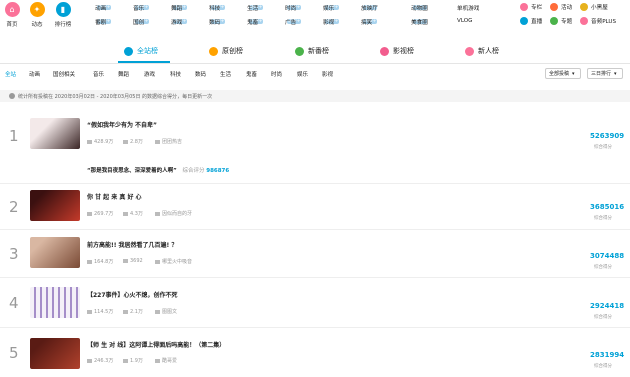  What do you see at coordinates (302, 74) in the screenshot?
I see `cat-ent: 娱乐` at bounding box center [302, 74].